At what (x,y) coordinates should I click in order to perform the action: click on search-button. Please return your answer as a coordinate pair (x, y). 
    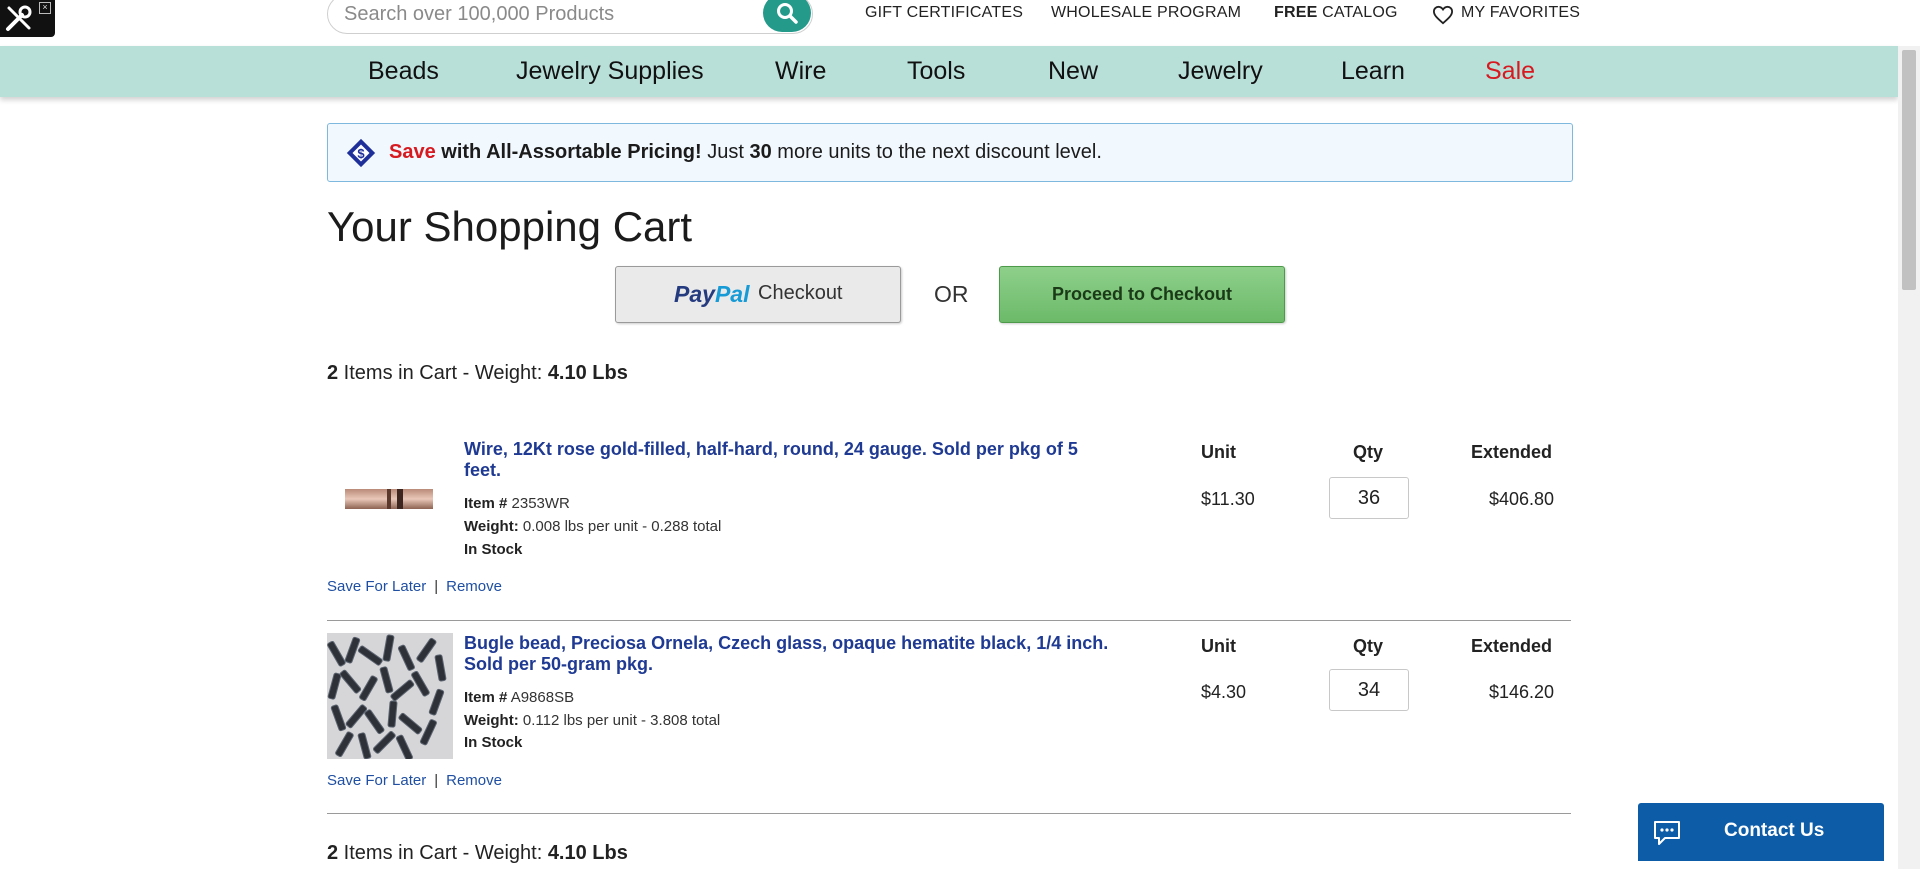
    Looking at the image, I should click on (787, 16).